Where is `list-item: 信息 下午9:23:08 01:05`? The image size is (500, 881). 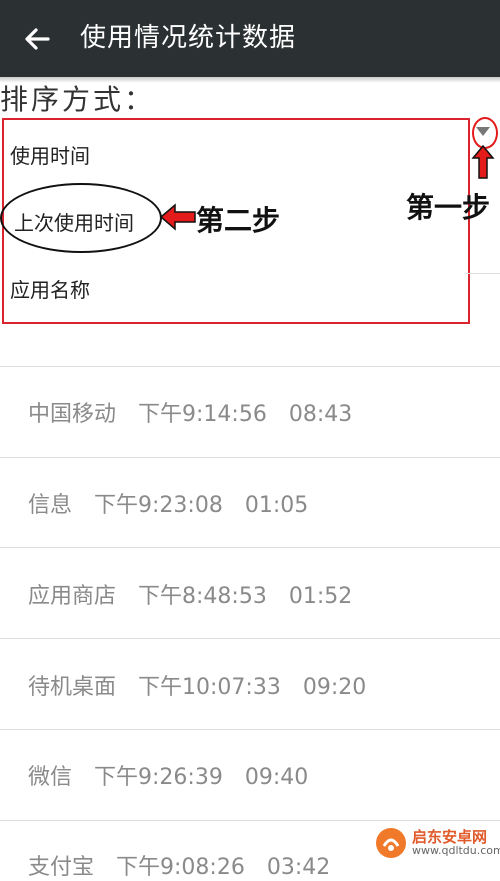
list-item: 信息 下午9:23:08 01:05 is located at coordinates (172, 490).